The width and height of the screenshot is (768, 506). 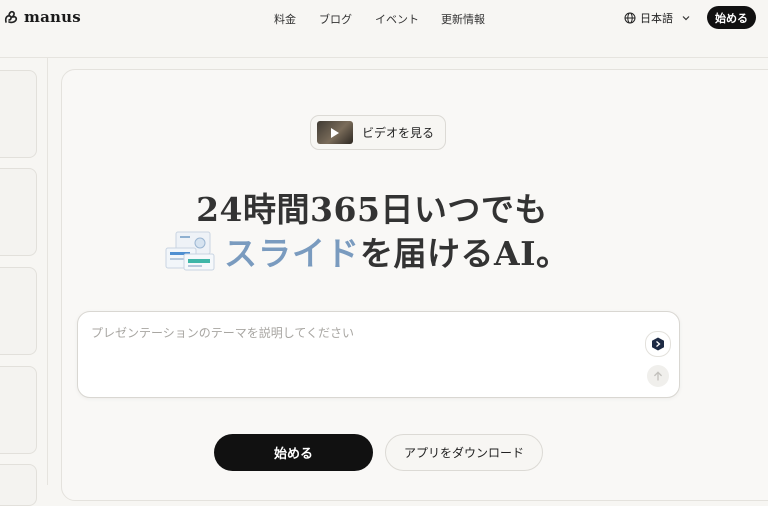 I want to click on nav-blog: ブログ, so click(x=335, y=19).